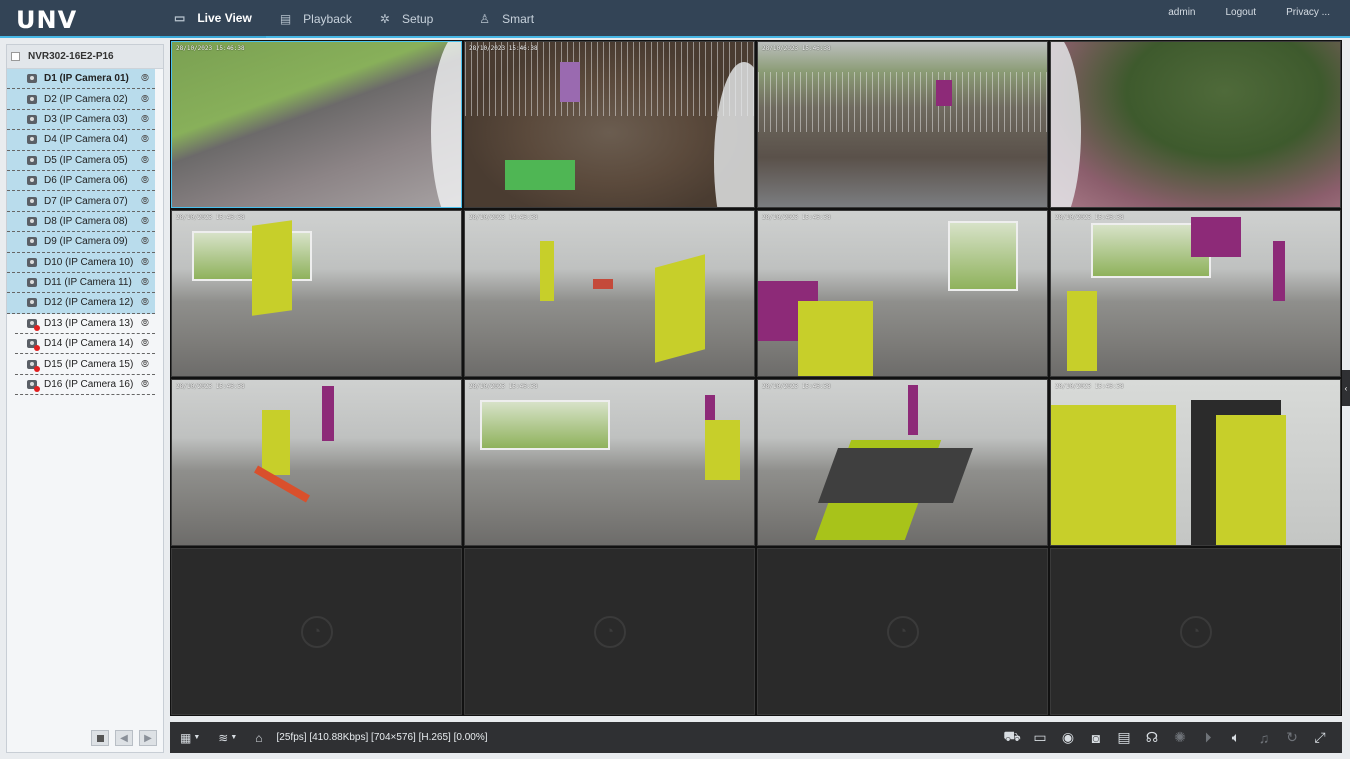 The image size is (1350, 759). I want to click on two-way-audio-button: ☊, so click(1152, 737).